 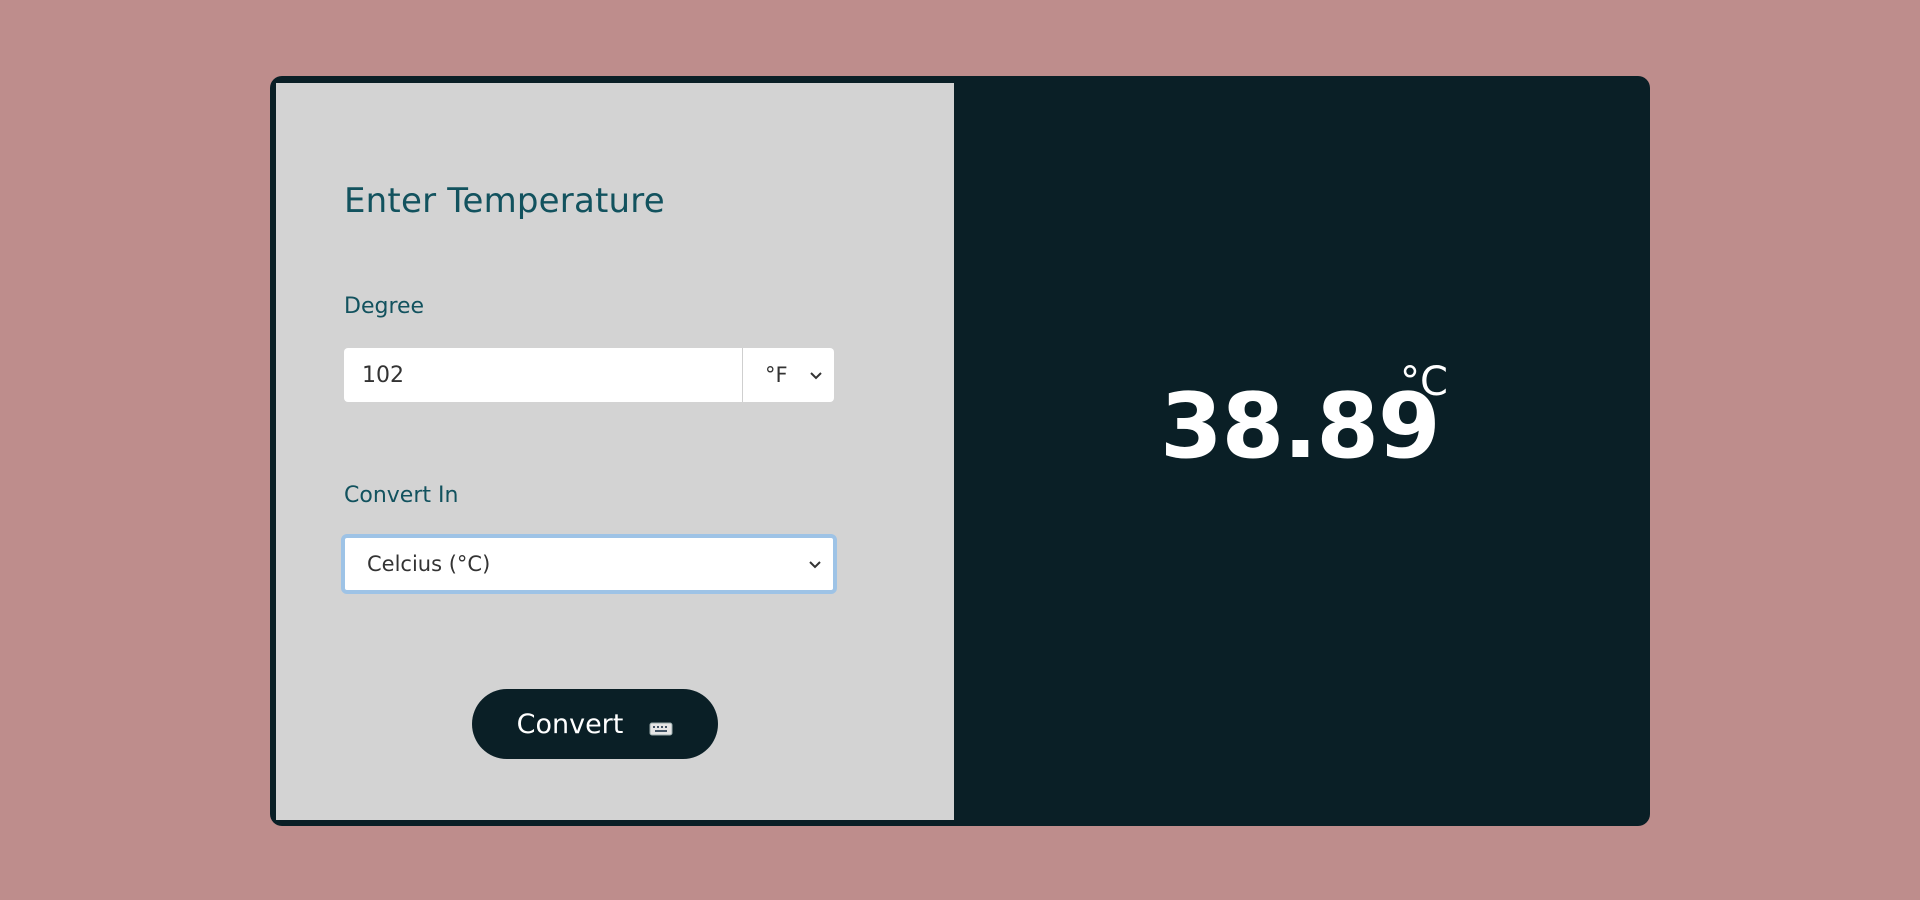 What do you see at coordinates (776, 375) in the screenshot?
I see `degree-unit-value: °F` at bounding box center [776, 375].